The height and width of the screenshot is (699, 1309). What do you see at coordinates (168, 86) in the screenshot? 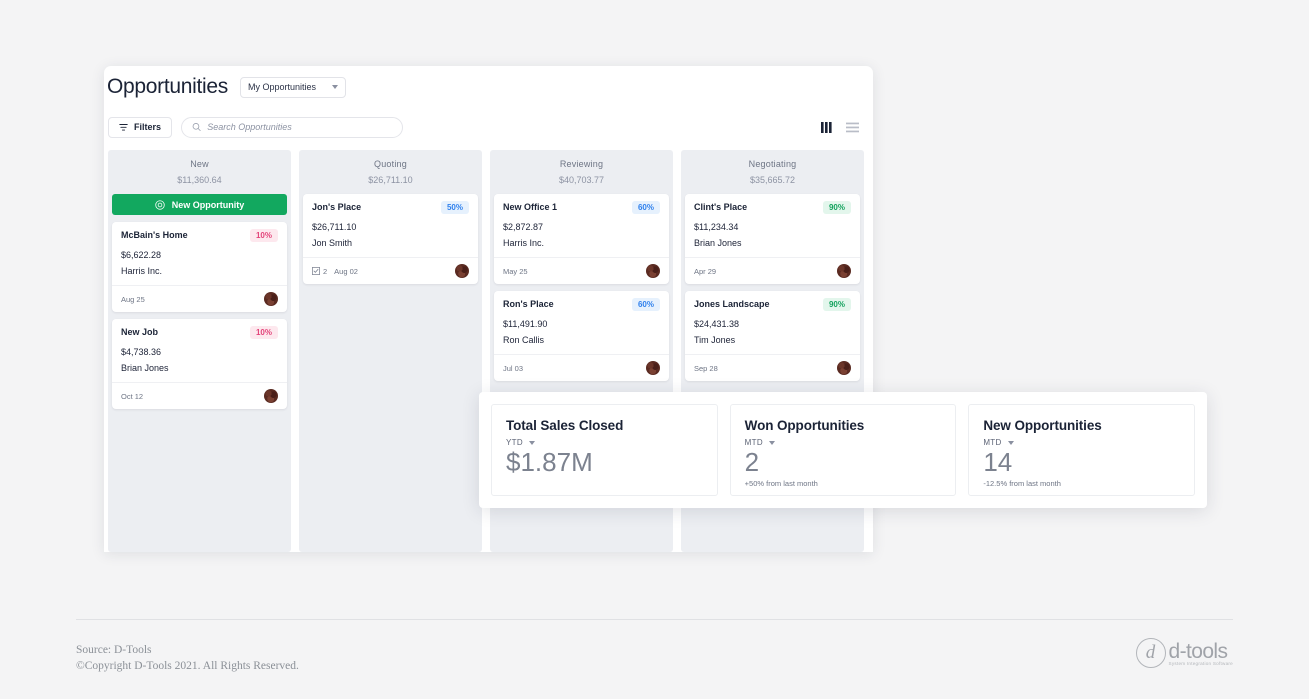
I see `page-title: Opportunities` at bounding box center [168, 86].